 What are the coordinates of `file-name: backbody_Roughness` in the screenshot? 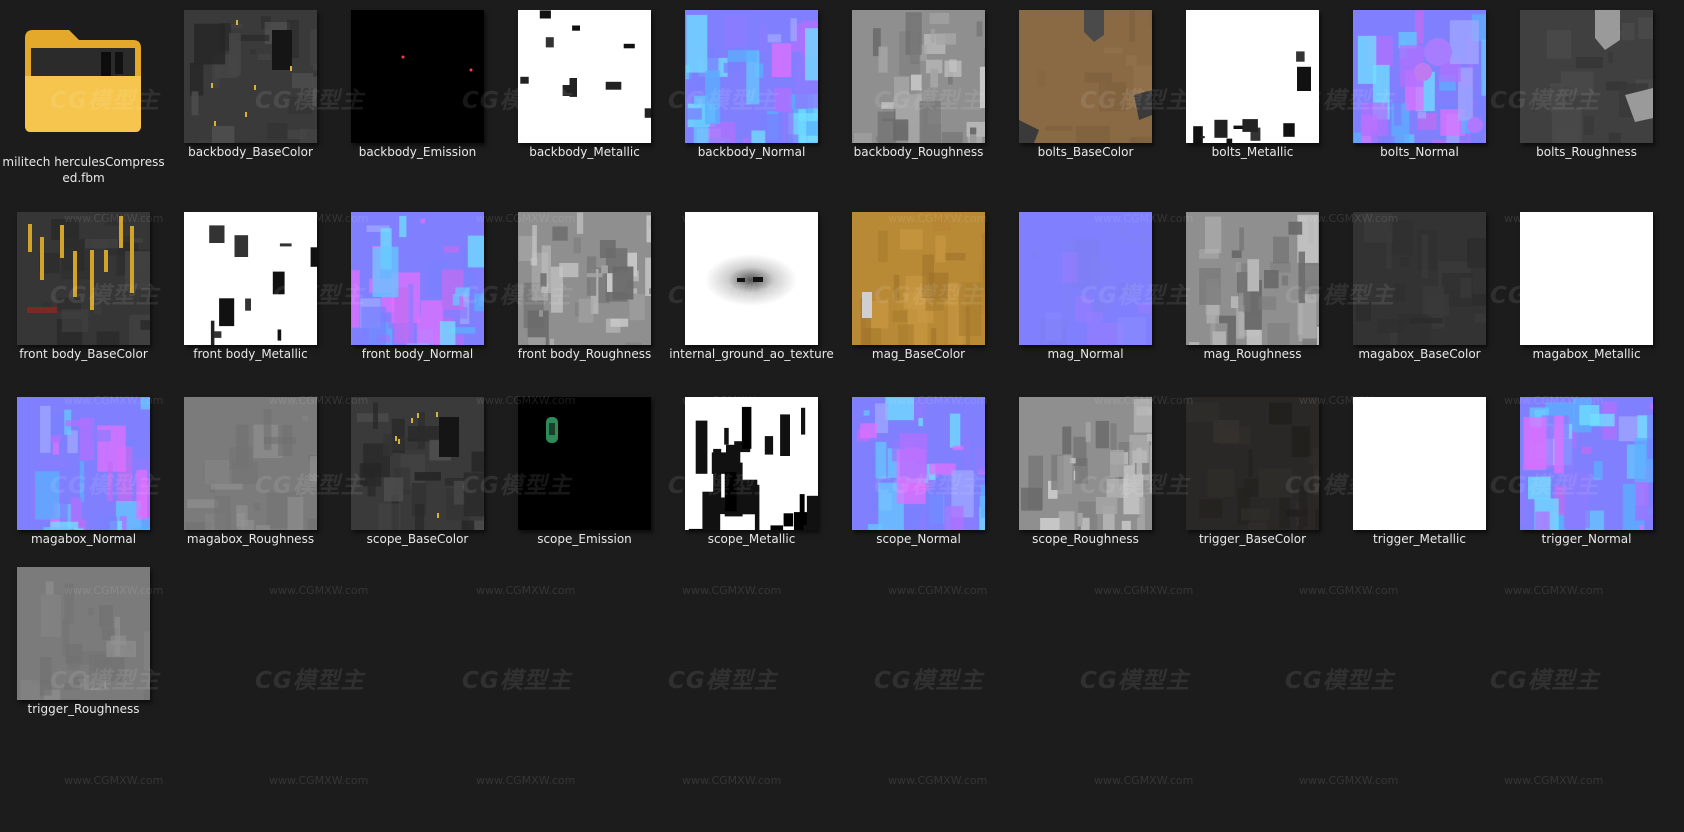 It's located at (918, 152).